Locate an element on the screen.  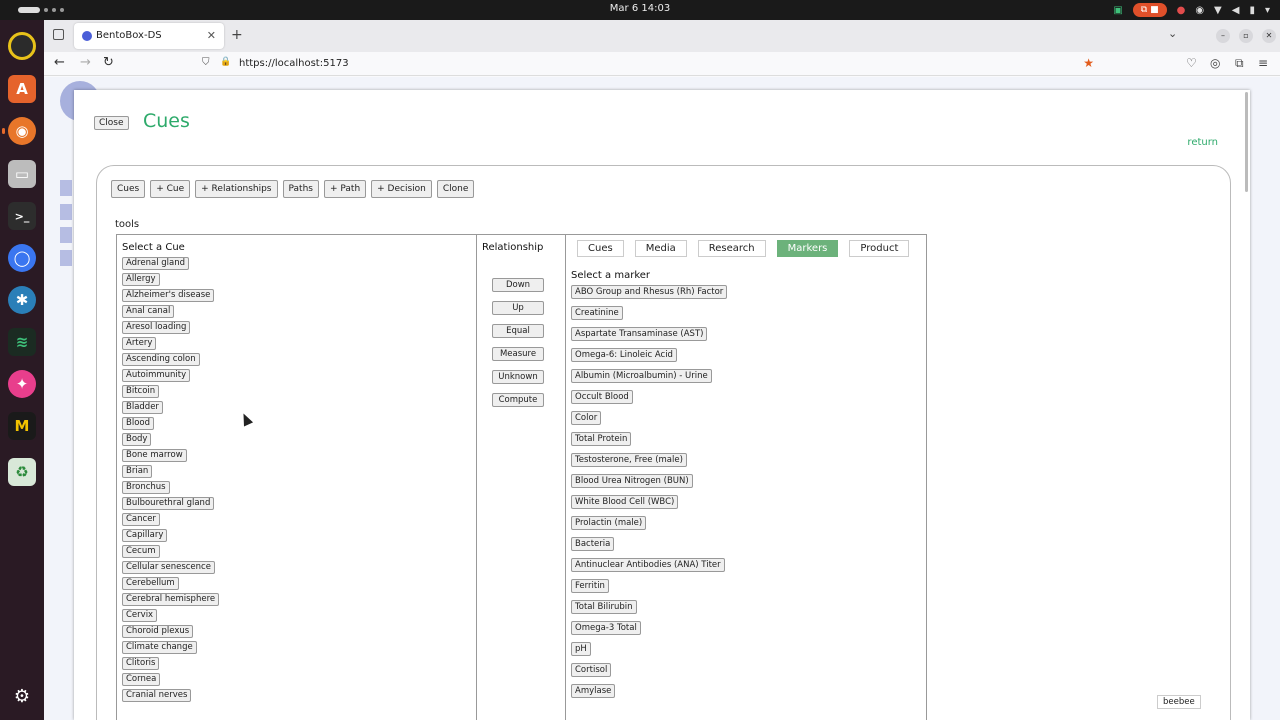
cue-item: Cellular senescence is located at coordinates (168, 567).